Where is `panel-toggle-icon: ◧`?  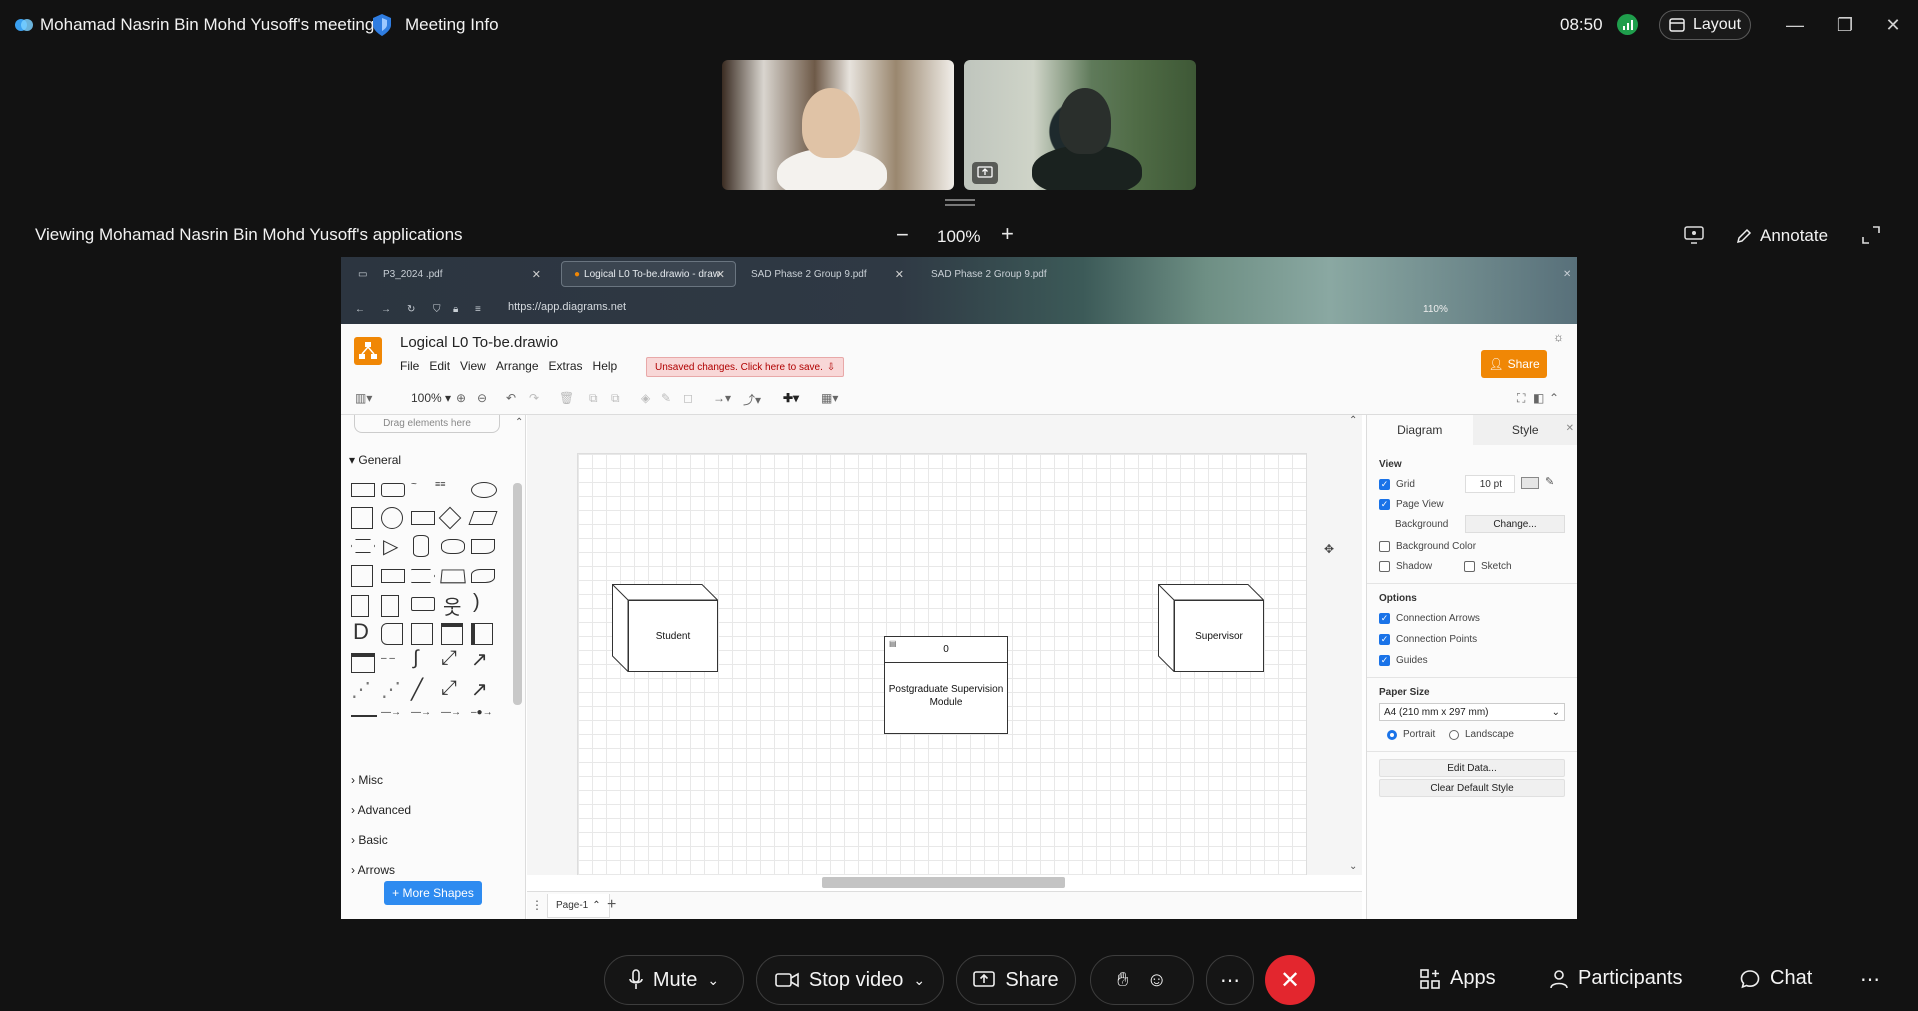 panel-toggle-icon: ◧ is located at coordinates (1538, 398).